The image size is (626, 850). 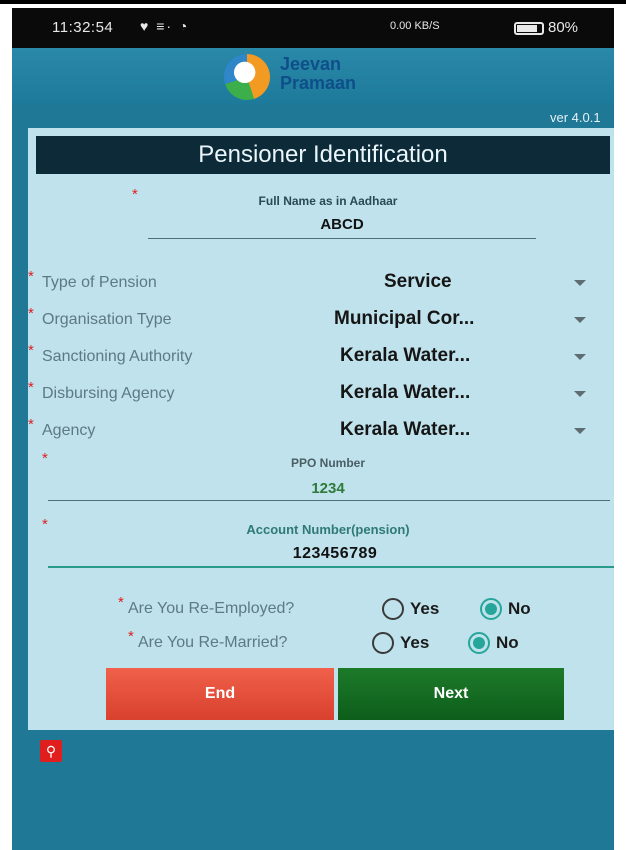 I want to click on re-married-no-label: No, so click(x=507, y=643).